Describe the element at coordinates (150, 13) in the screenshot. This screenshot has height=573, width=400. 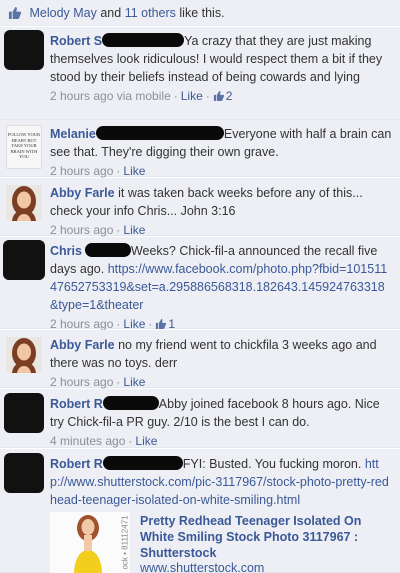
I see `likers-others-link: 11 others` at that location.